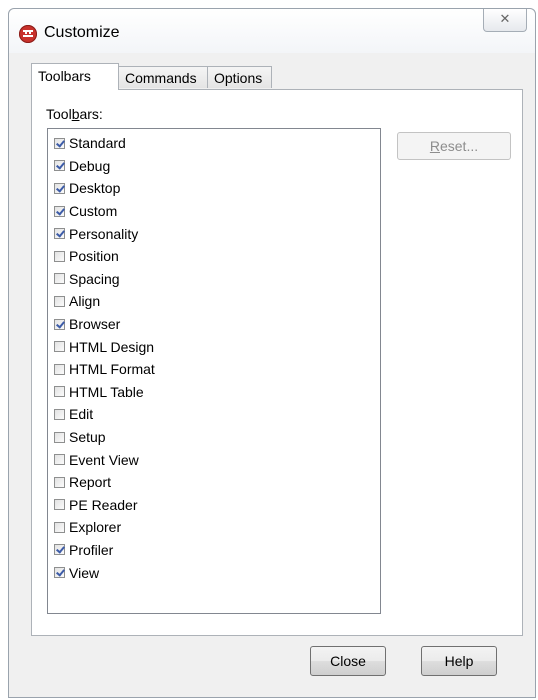 Image resolution: width=538 pixels, height=700 pixels. Describe the element at coordinates (214, 527) in the screenshot. I see `toolbar-list-item: Explorer` at that location.